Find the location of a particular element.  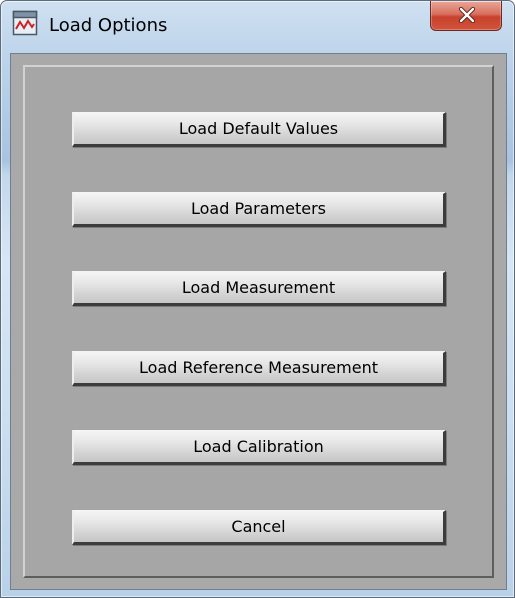

load-measurement-button: Load Measurement is located at coordinates (259, 288).